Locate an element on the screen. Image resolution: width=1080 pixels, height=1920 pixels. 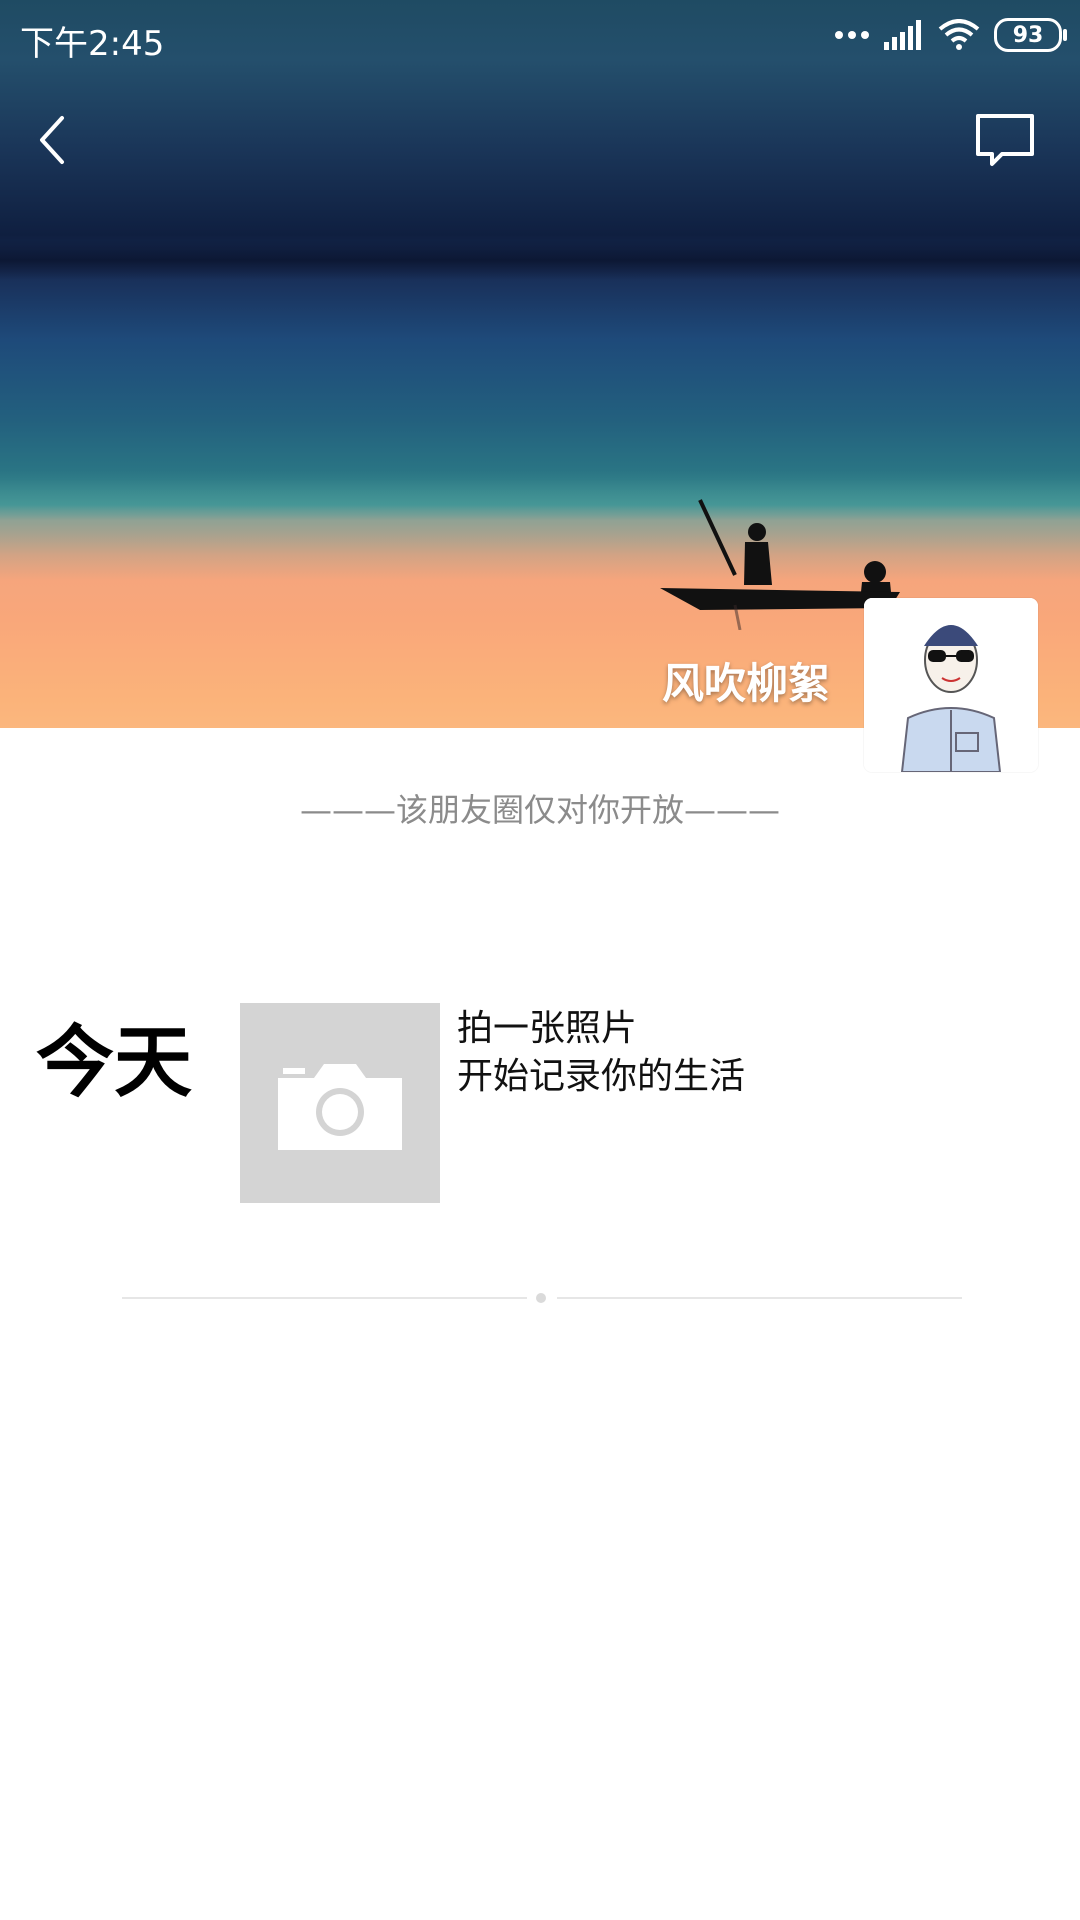
avatar-illustration is located at coordinates (951, 685).